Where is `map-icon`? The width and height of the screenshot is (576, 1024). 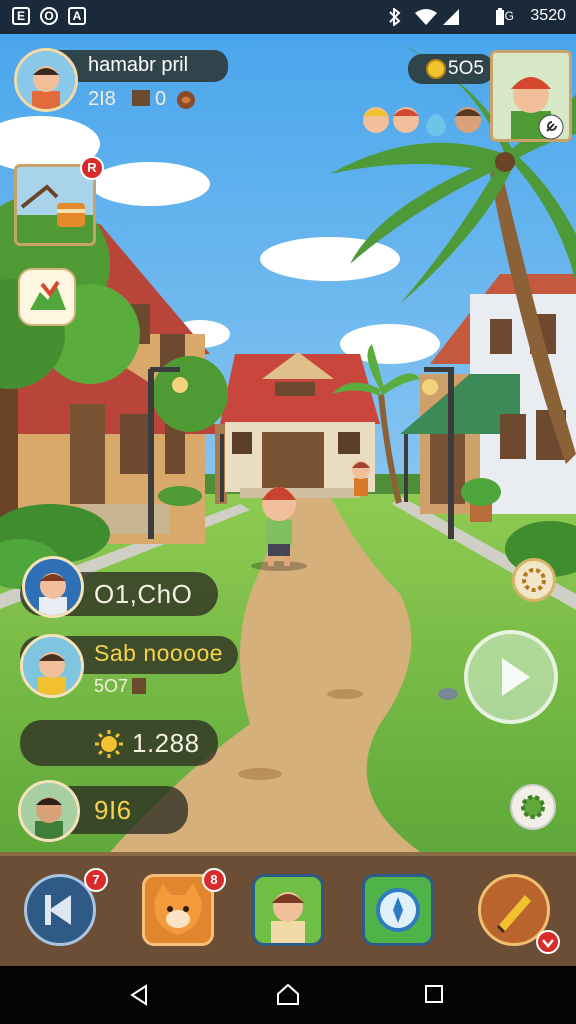 map-icon is located at coordinates (48, 295).